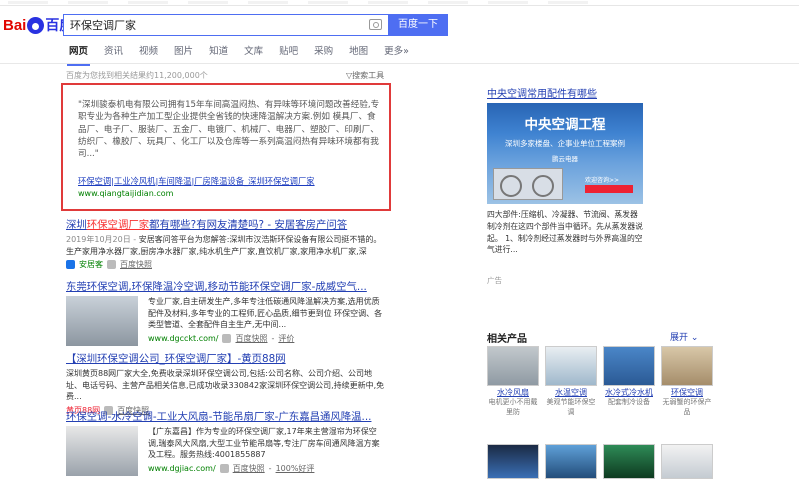  What do you see at coordinates (248, 225) in the screenshot?
I see `title-part: 都有哪些?有网友清楚吗? - 安居客房产问答` at bounding box center [248, 225].